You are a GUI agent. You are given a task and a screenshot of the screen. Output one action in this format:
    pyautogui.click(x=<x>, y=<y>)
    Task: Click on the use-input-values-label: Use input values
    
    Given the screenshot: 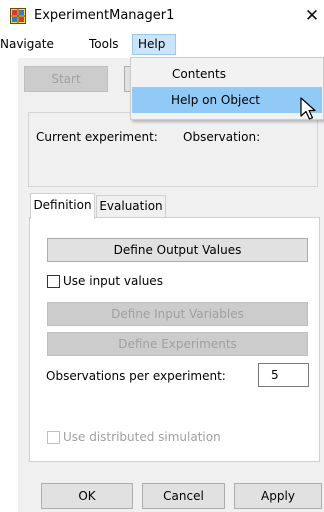 What is the action you would take?
    pyautogui.click(x=113, y=281)
    